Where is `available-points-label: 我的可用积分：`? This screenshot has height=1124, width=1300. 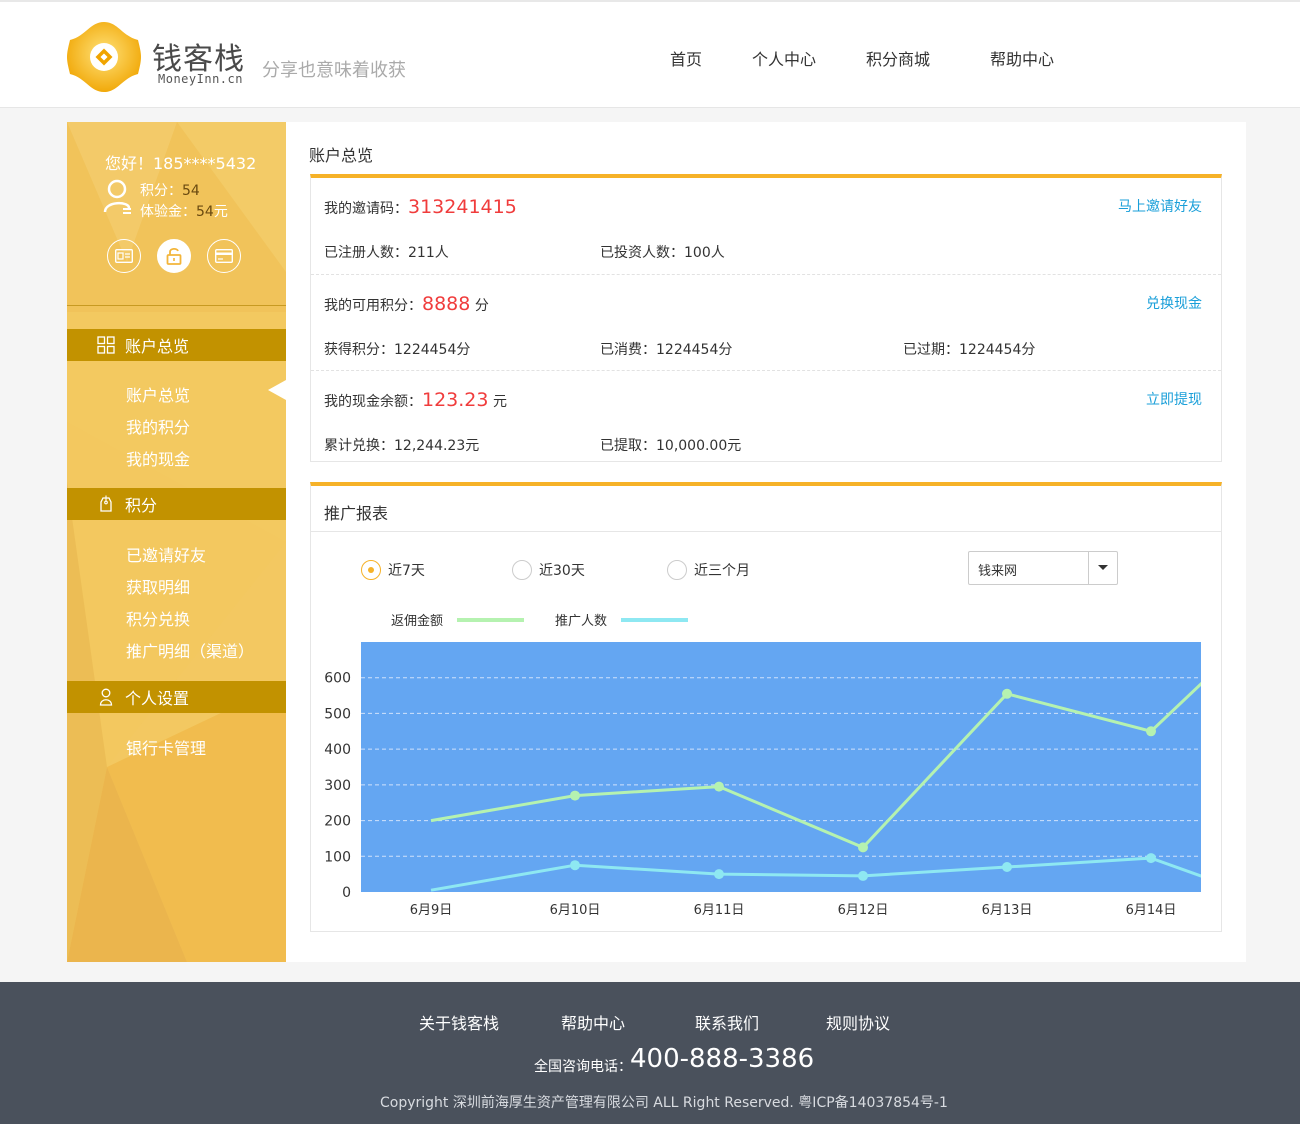 available-points-label: 我的可用积分： is located at coordinates (373, 306).